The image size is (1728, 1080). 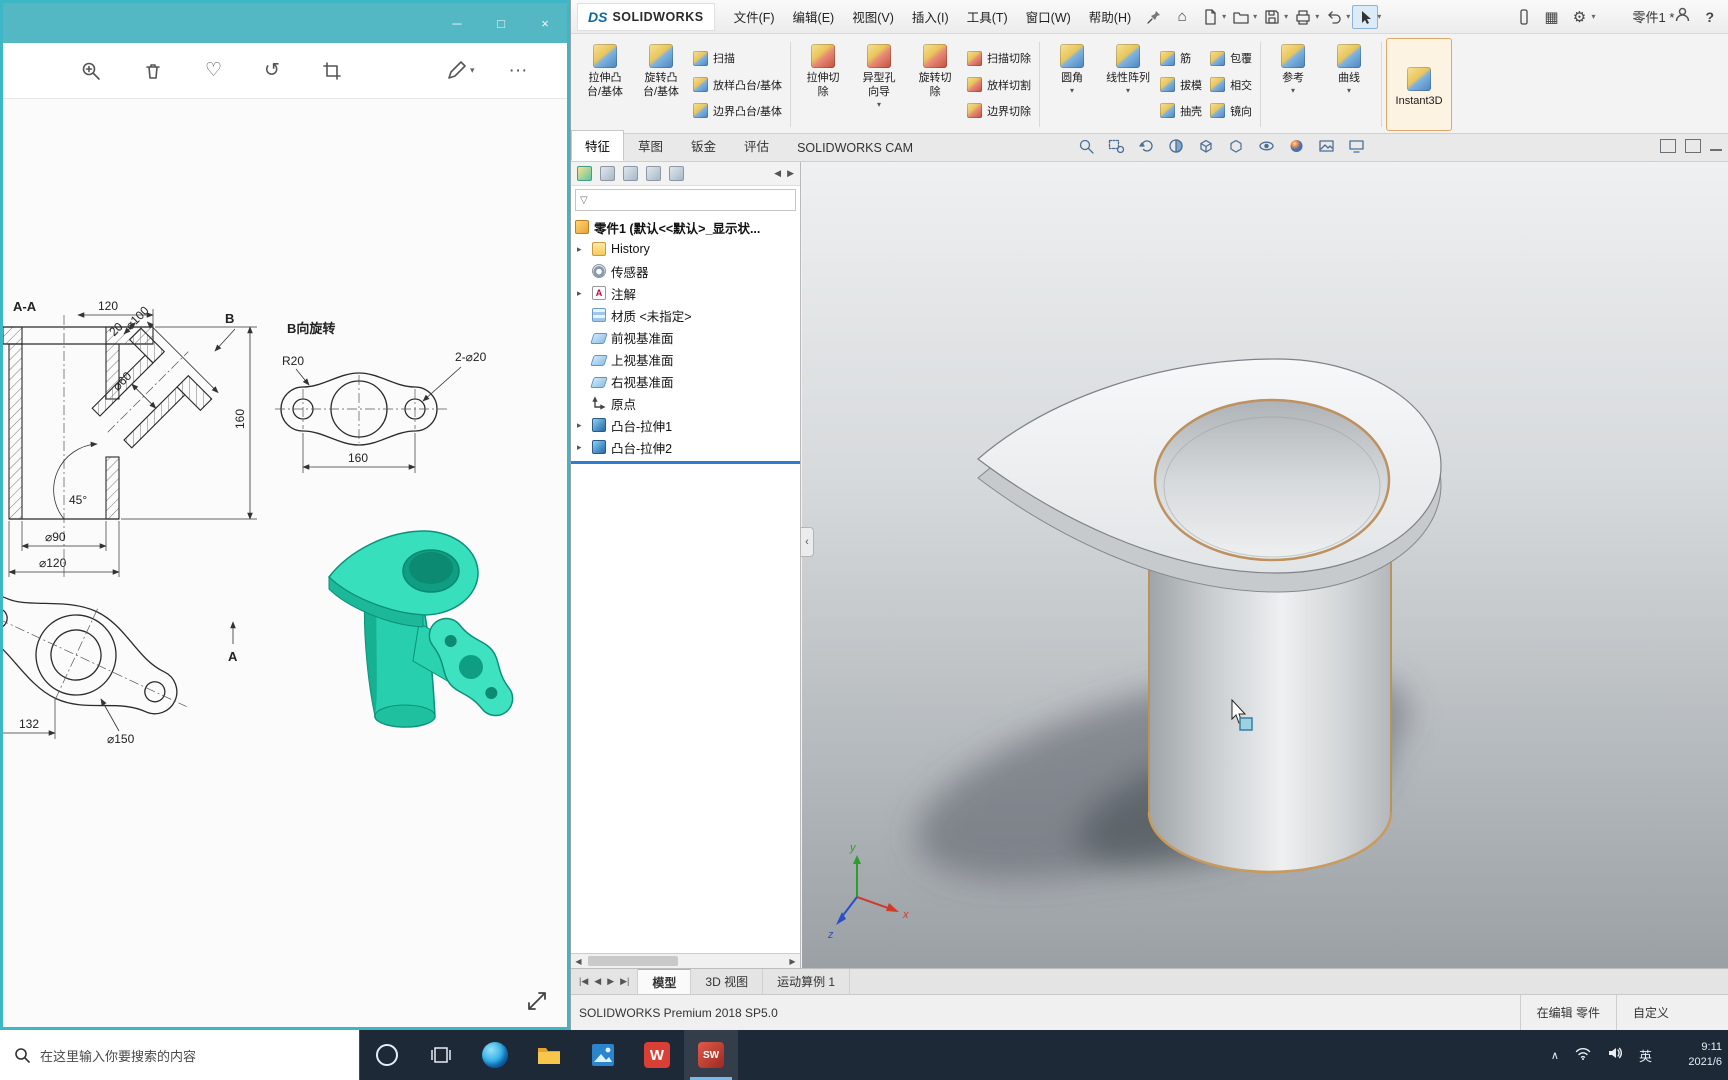 What do you see at coordinates (935, 84) in the screenshot?
I see `revolve-cut-button: 旋转切 除` at bounding box center [935, 84].